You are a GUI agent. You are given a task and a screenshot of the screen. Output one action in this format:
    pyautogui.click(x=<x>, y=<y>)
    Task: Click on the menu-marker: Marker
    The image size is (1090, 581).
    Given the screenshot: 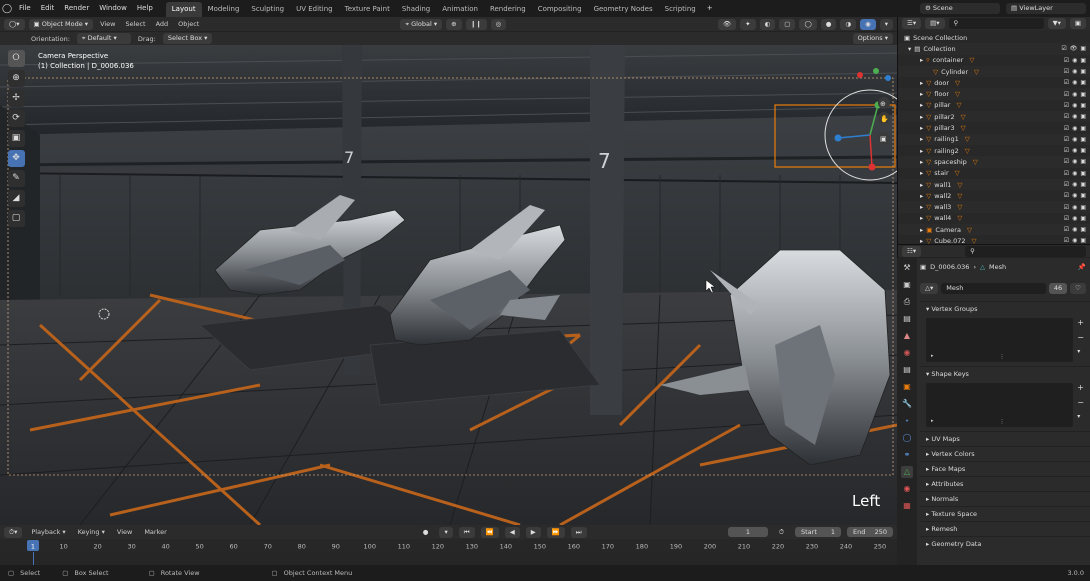 What is the action you would take?
    pyautogui.click(x=155, y=532)
    